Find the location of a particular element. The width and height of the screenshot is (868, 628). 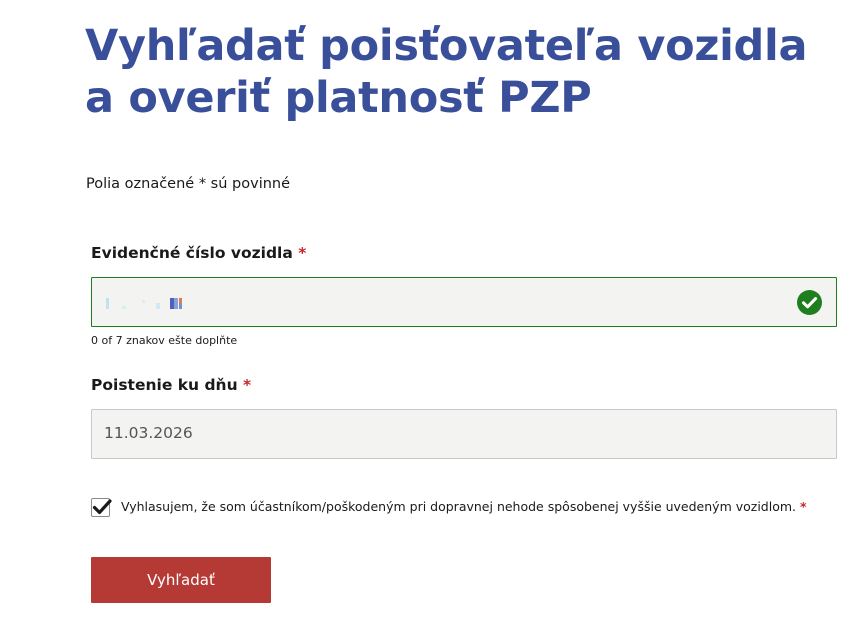

plate-number-label: Evidenčné číslo vozidla * is located at coordinates (198, 253).